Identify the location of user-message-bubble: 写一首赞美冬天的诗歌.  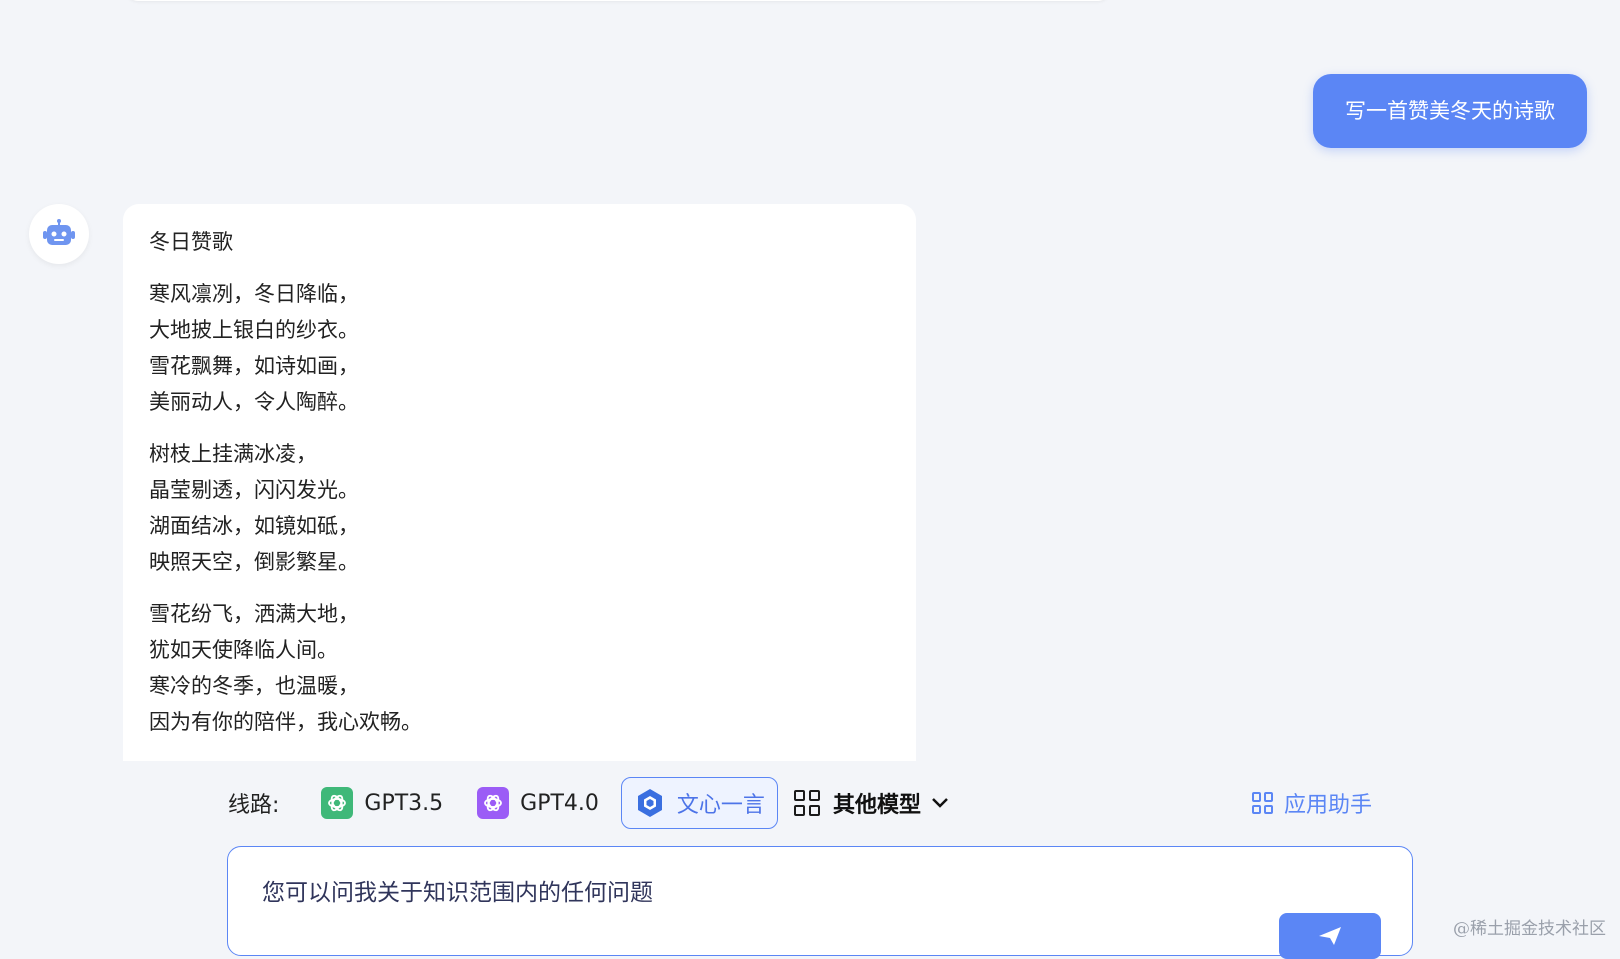
(1450, 111).